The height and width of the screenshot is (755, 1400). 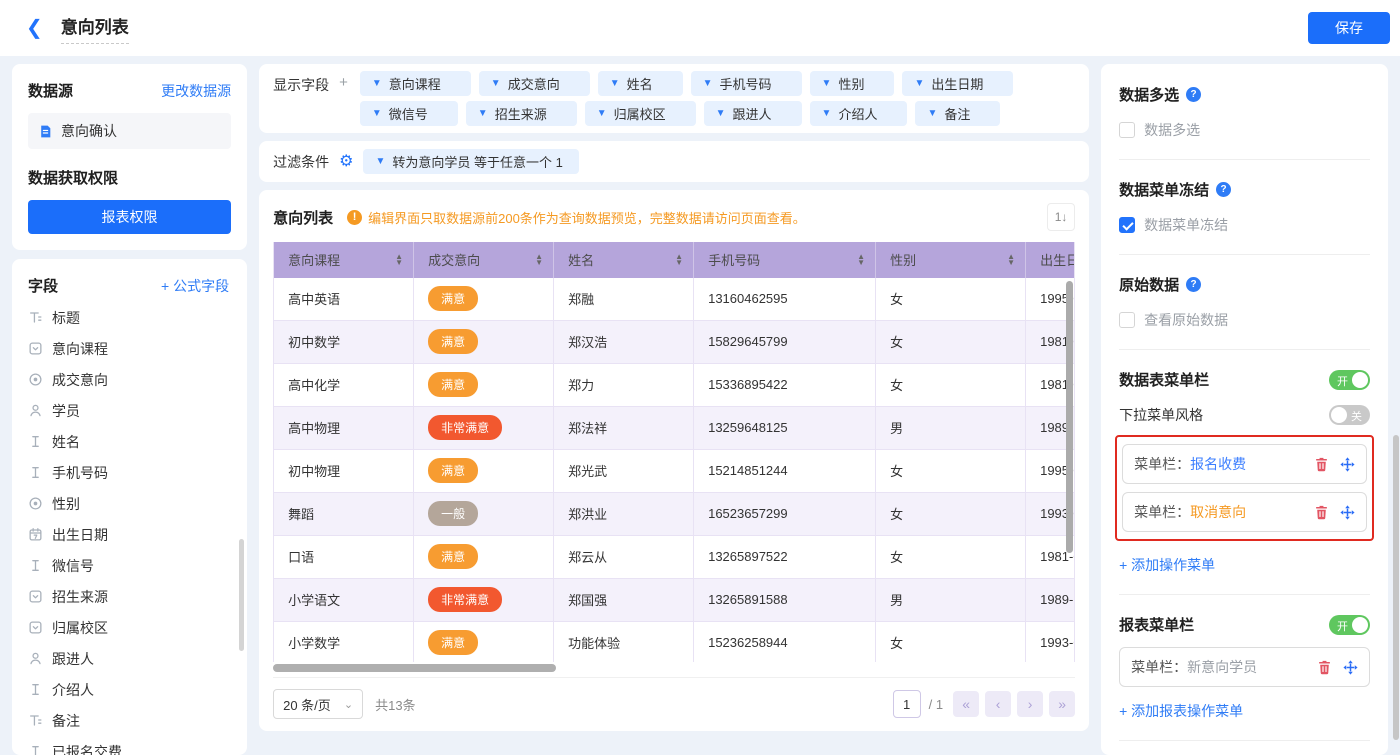 I want to click on table-menu-toggle-on: 开, so click(x=1349, y=379).